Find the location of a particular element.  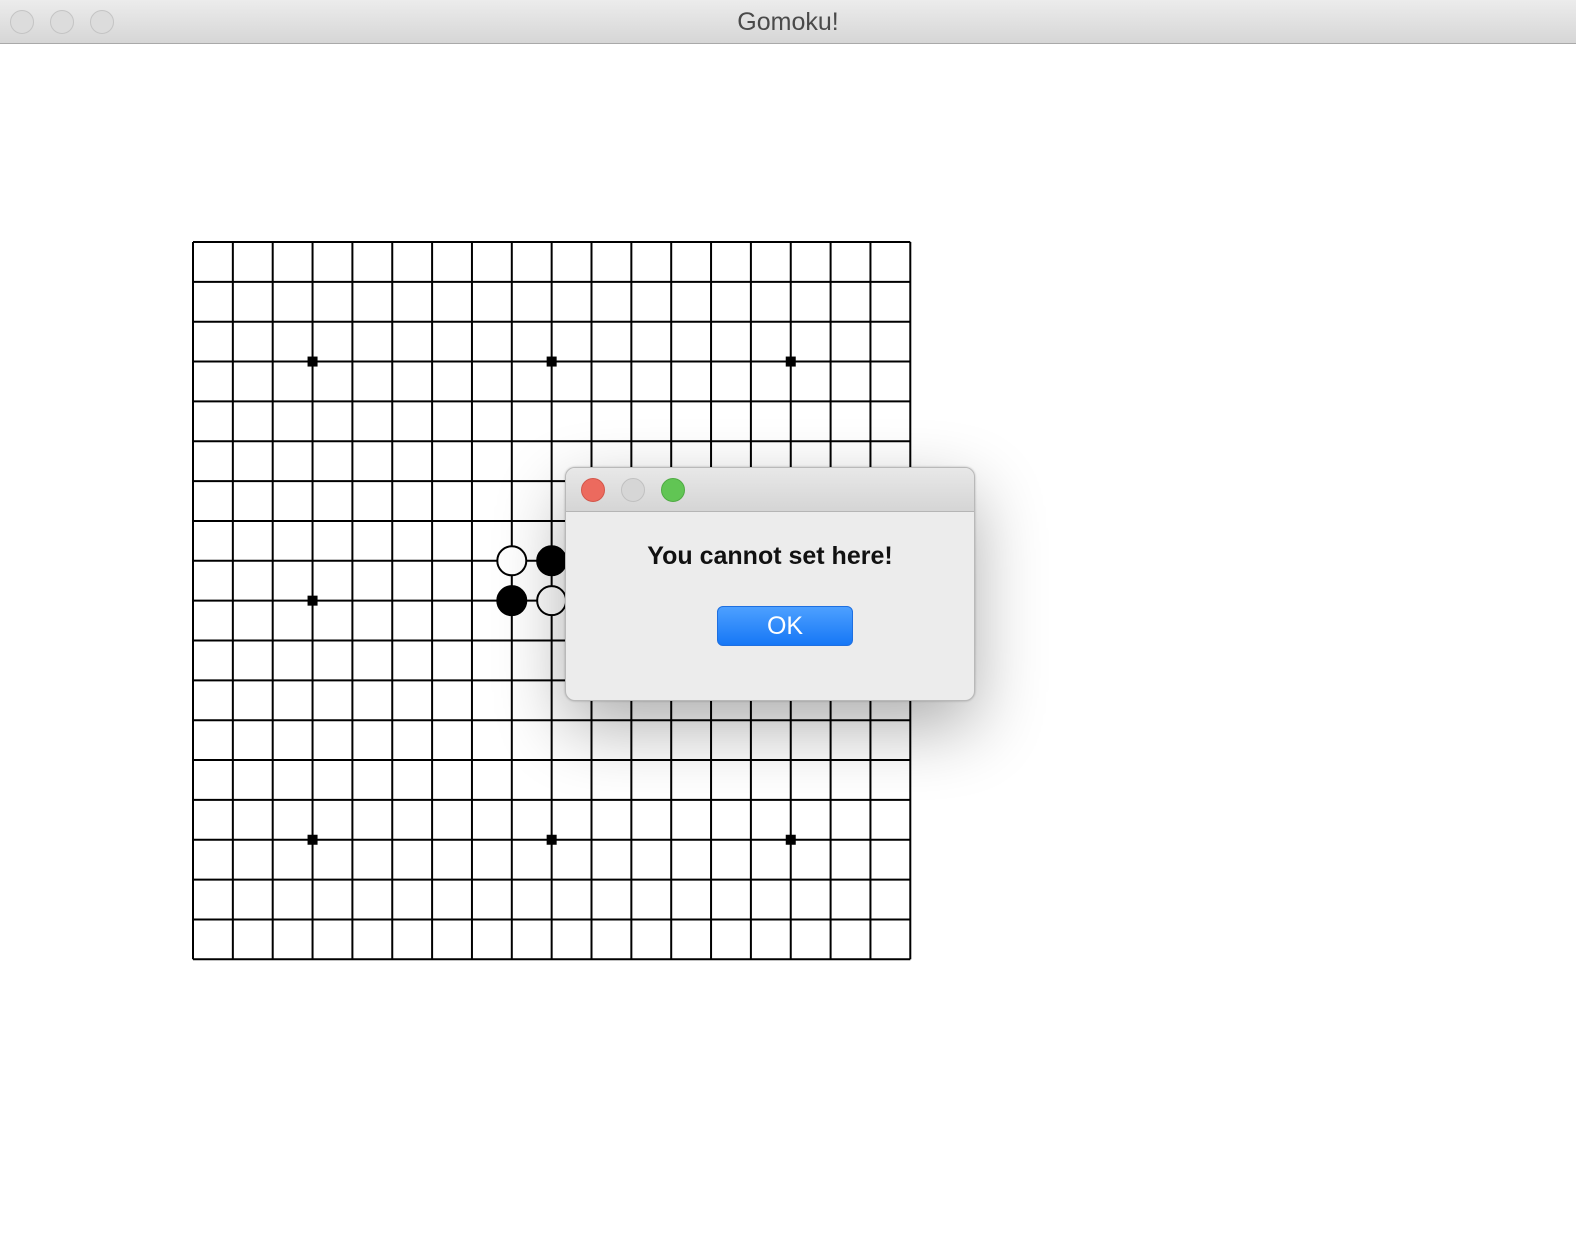

dialog-minimize-icon is located at coordinates (633, 490).